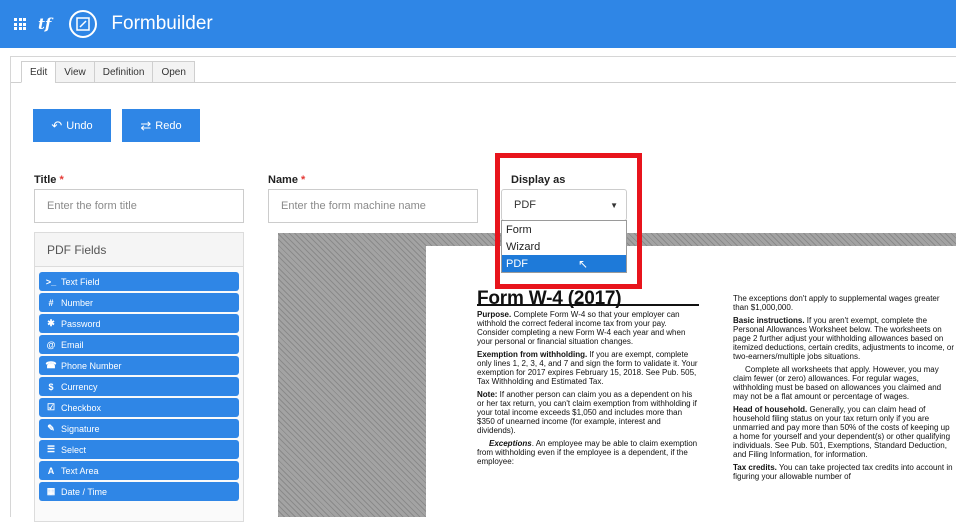 The width and height of the screenshot is (956, 522). I want to click on field-text-area: A Text Area, so click(139, 470).